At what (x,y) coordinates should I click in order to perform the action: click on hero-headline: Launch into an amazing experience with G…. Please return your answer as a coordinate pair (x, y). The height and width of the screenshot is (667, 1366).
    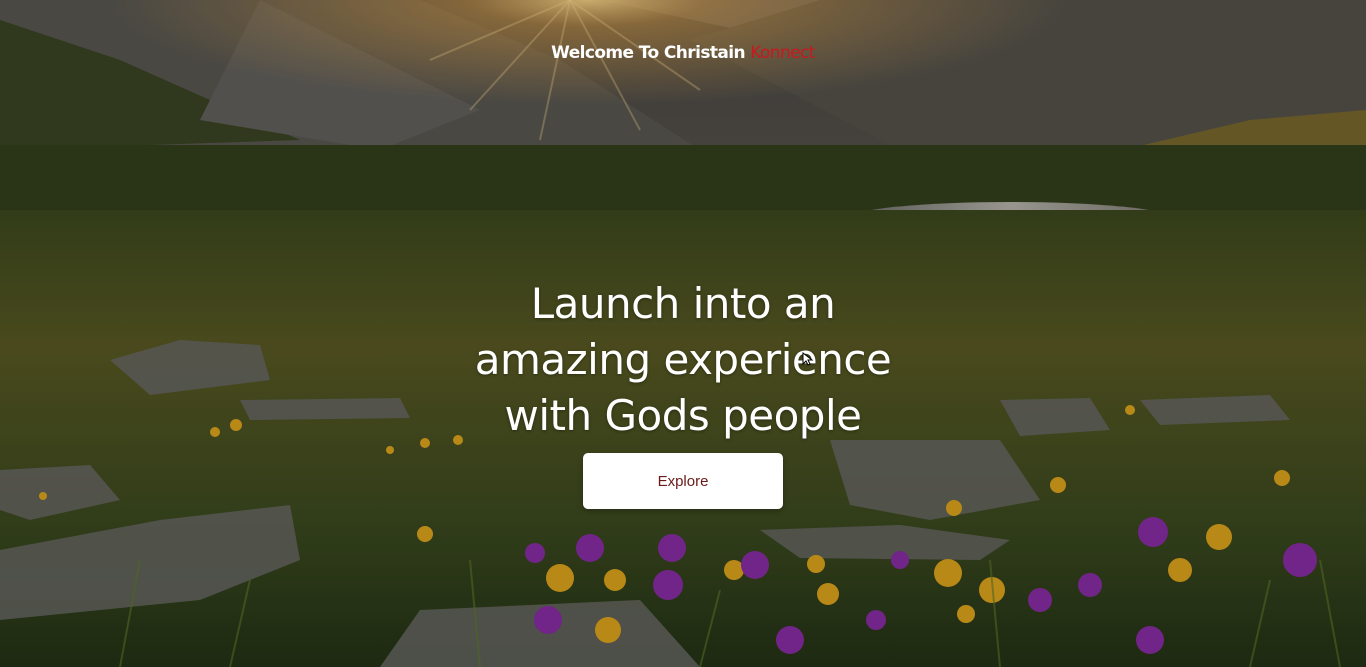
    Looking at the image, I should click on (683, 360).